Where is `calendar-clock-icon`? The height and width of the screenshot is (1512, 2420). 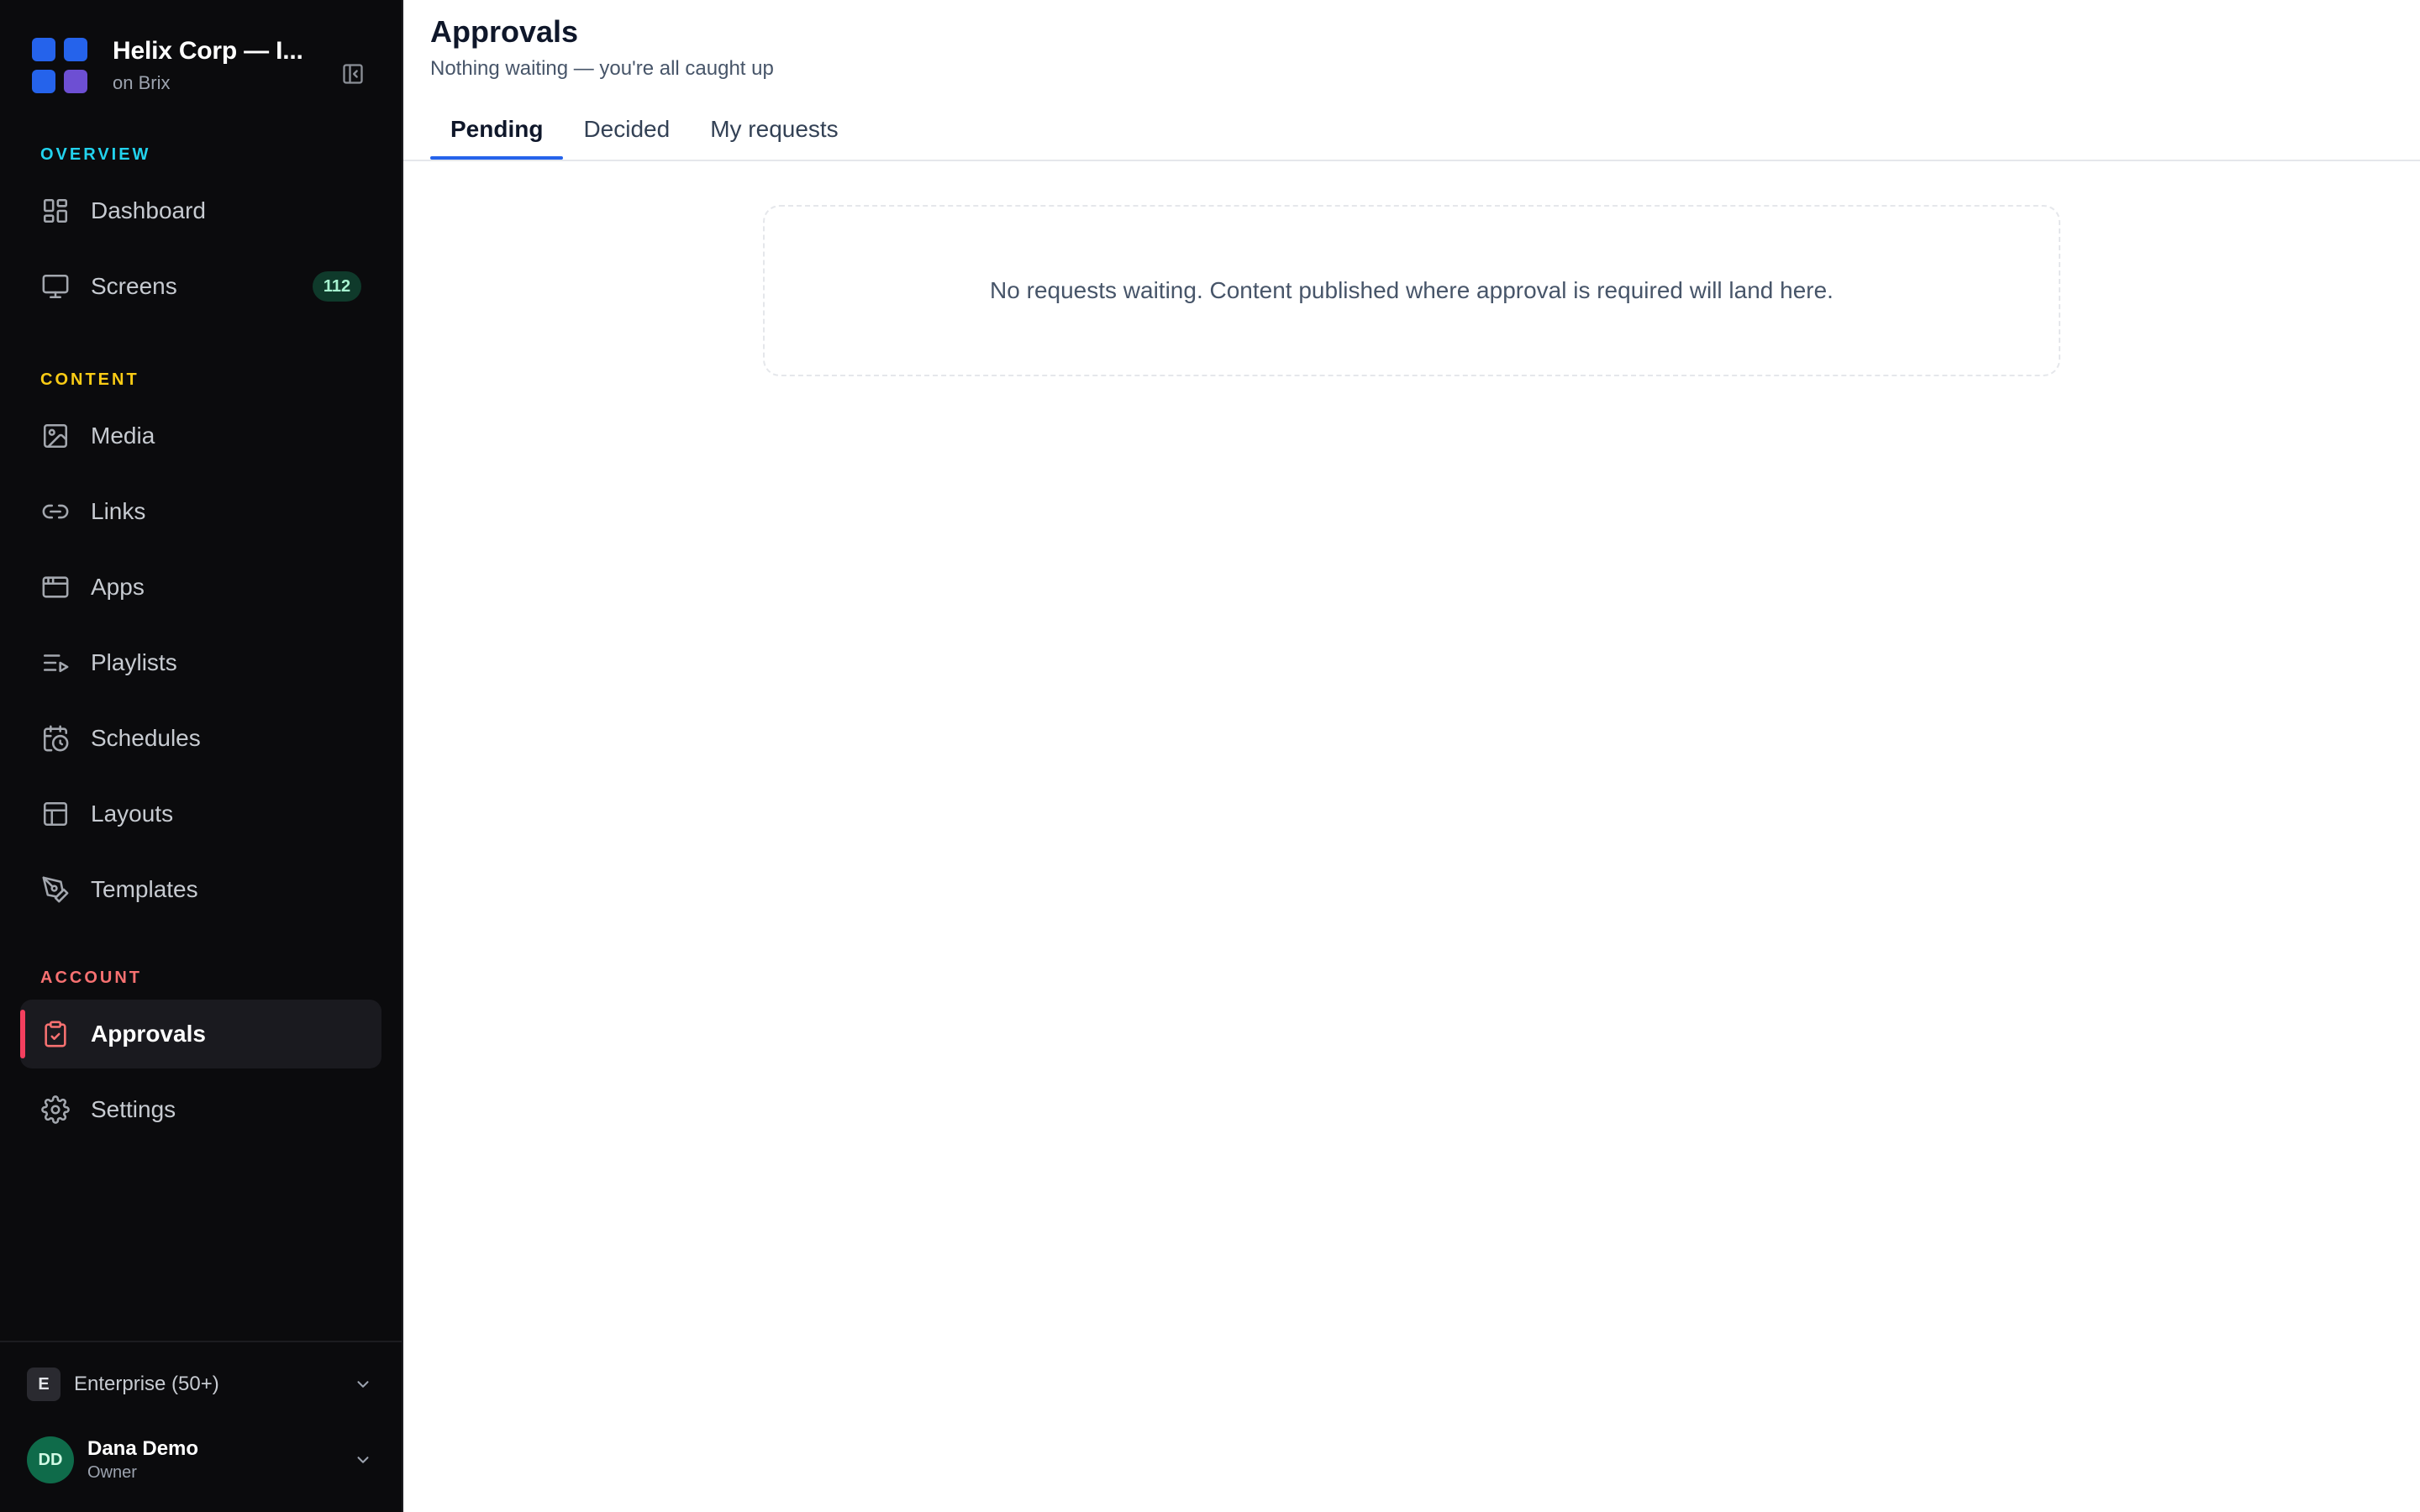
calendar-clock-icon is located at coordinates (55, 738).